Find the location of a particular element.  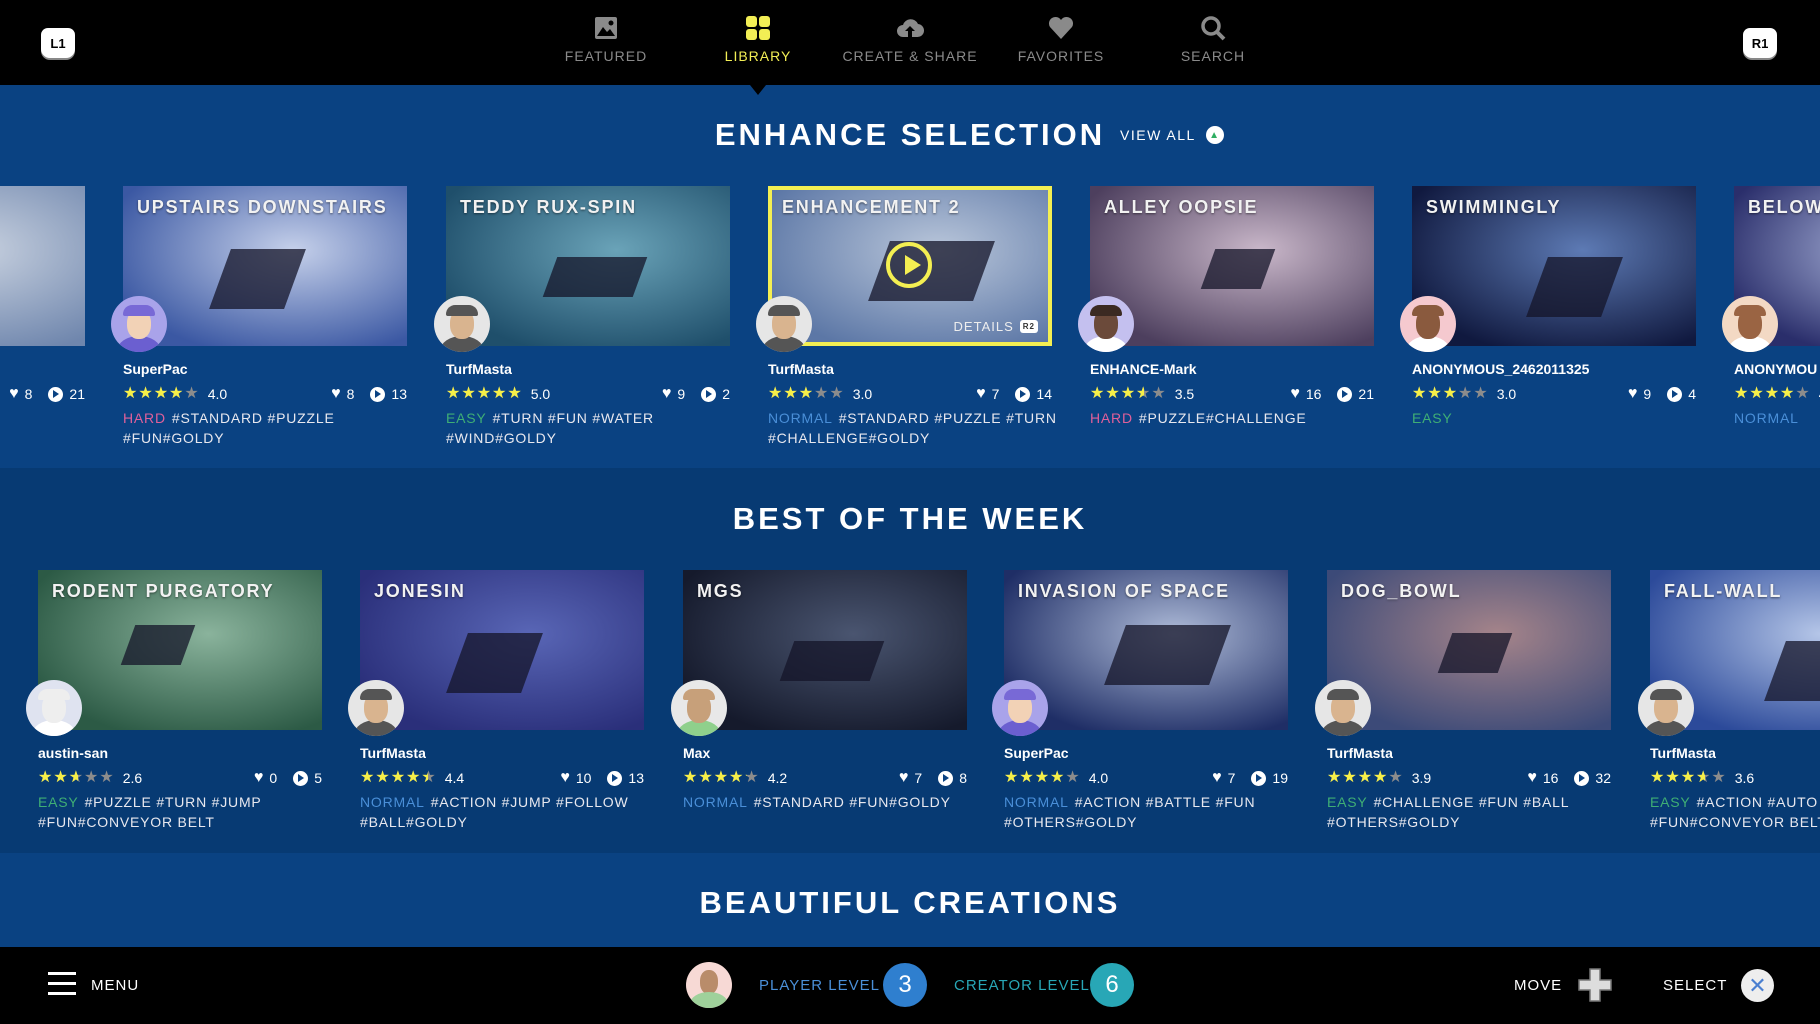

creator-level-label: CREATOR LEVEL is located at coordinates (1022, 985).